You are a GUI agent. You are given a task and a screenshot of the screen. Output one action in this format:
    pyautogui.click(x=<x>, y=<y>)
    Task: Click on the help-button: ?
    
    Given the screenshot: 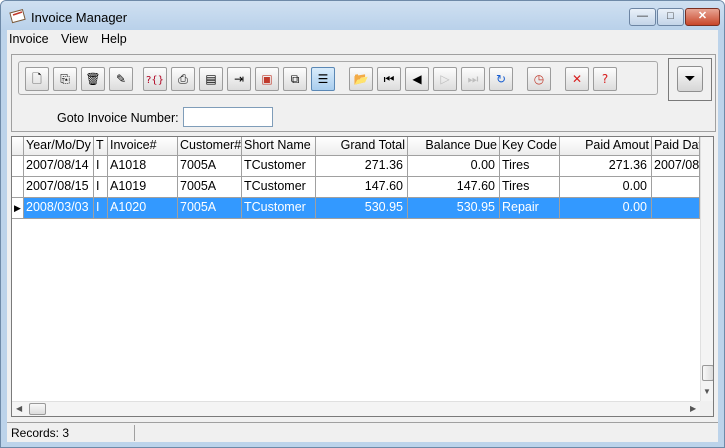 What is the action you would take?
    pyautogui.click(x=605, y=79)
    